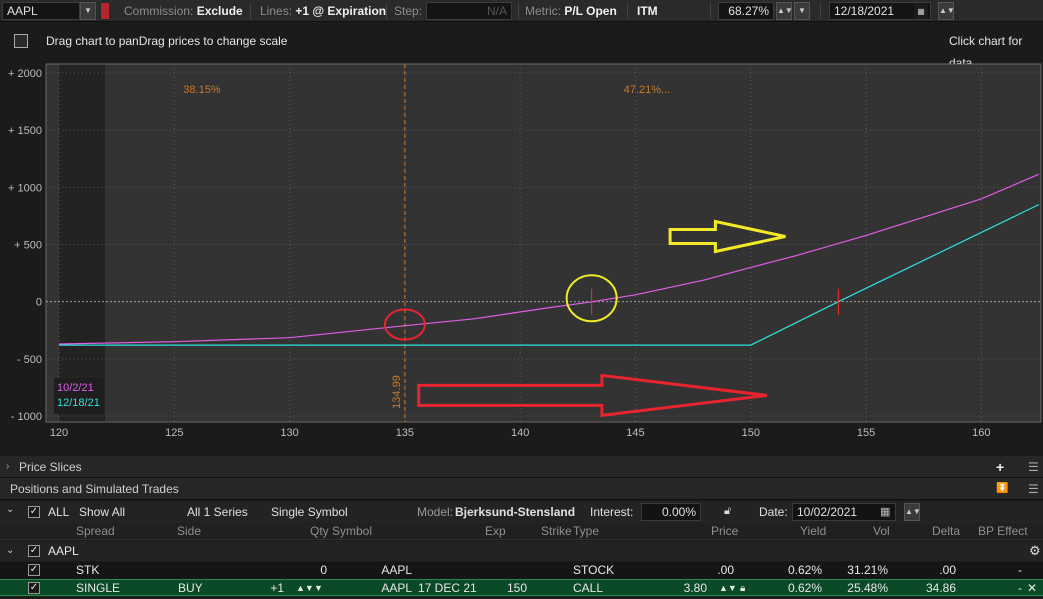 The image size is (1043, 599). Describe the element at coordinates (1035, 551) in the screenshot. I see `gear-icon: ⚙` at that location.